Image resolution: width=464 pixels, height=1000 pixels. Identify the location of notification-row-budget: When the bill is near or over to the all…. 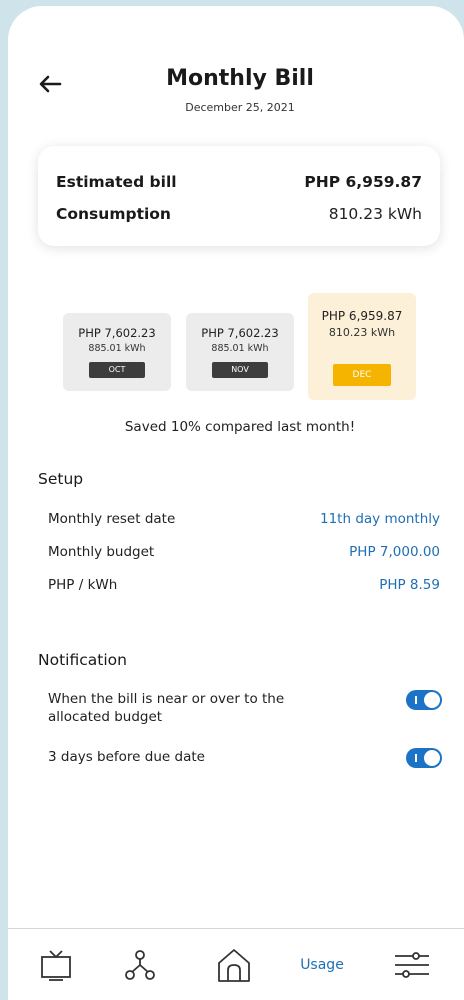
(245, 708).